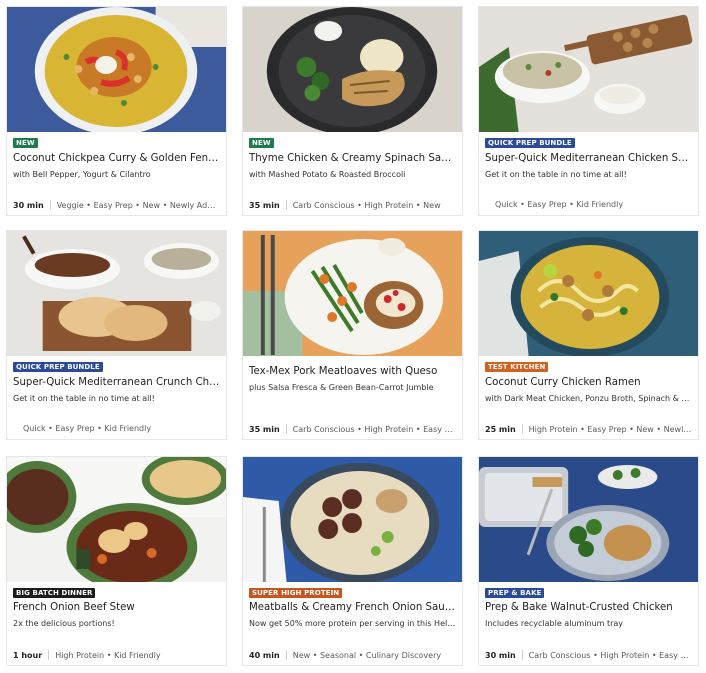  Describe the element at coordinates (352, 69) in the screenshot. I see `recipe-image-chicken-plate` at that location.